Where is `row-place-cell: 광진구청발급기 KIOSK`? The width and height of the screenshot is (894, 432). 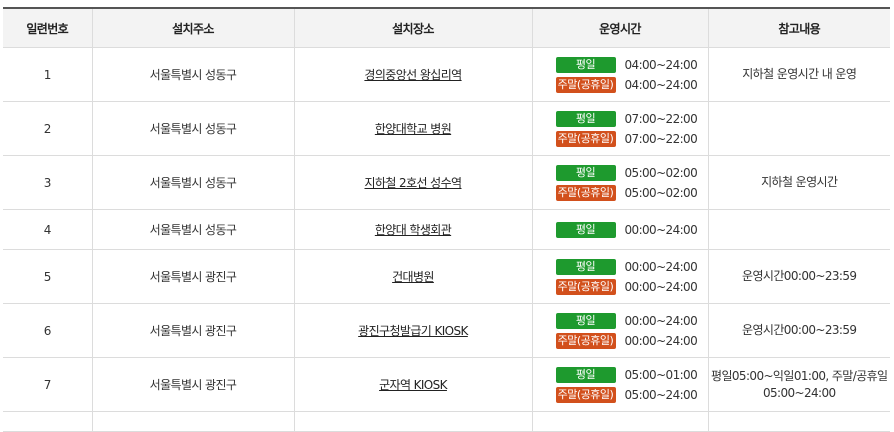
row-place-cell: 광진구청발급기 KIOSK is located at coordinates (413, 330).